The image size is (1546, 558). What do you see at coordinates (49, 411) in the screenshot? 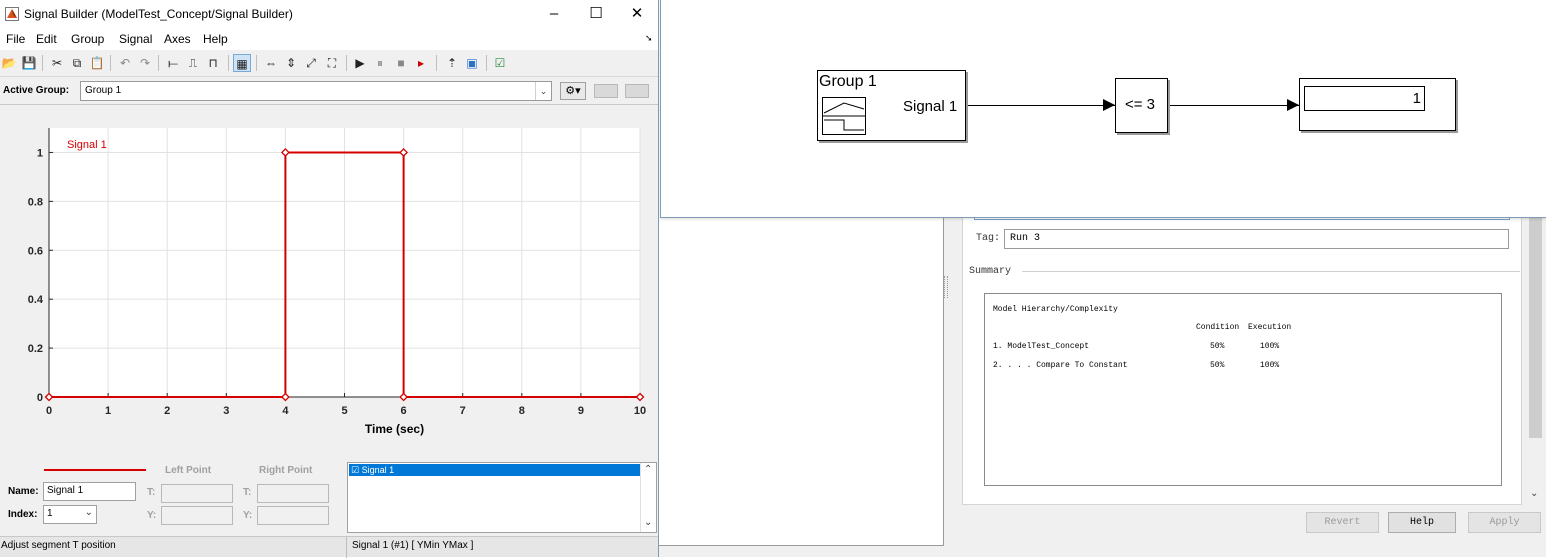
I see `x-tick-label: 0` at bounding box center [49, 411].